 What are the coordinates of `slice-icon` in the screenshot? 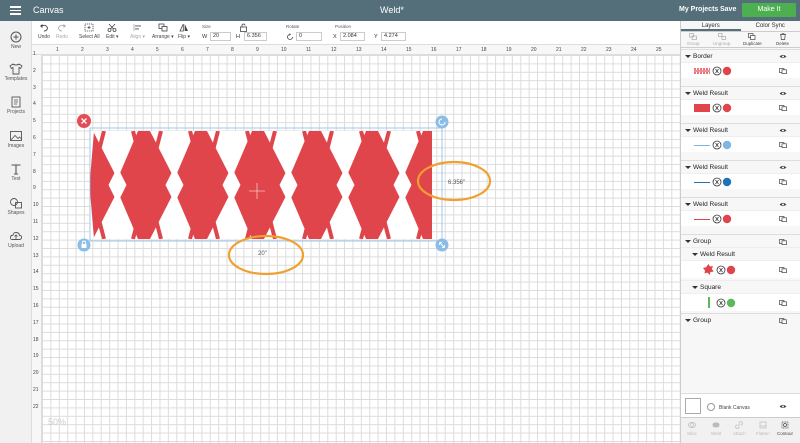 It's located at (692, 425).